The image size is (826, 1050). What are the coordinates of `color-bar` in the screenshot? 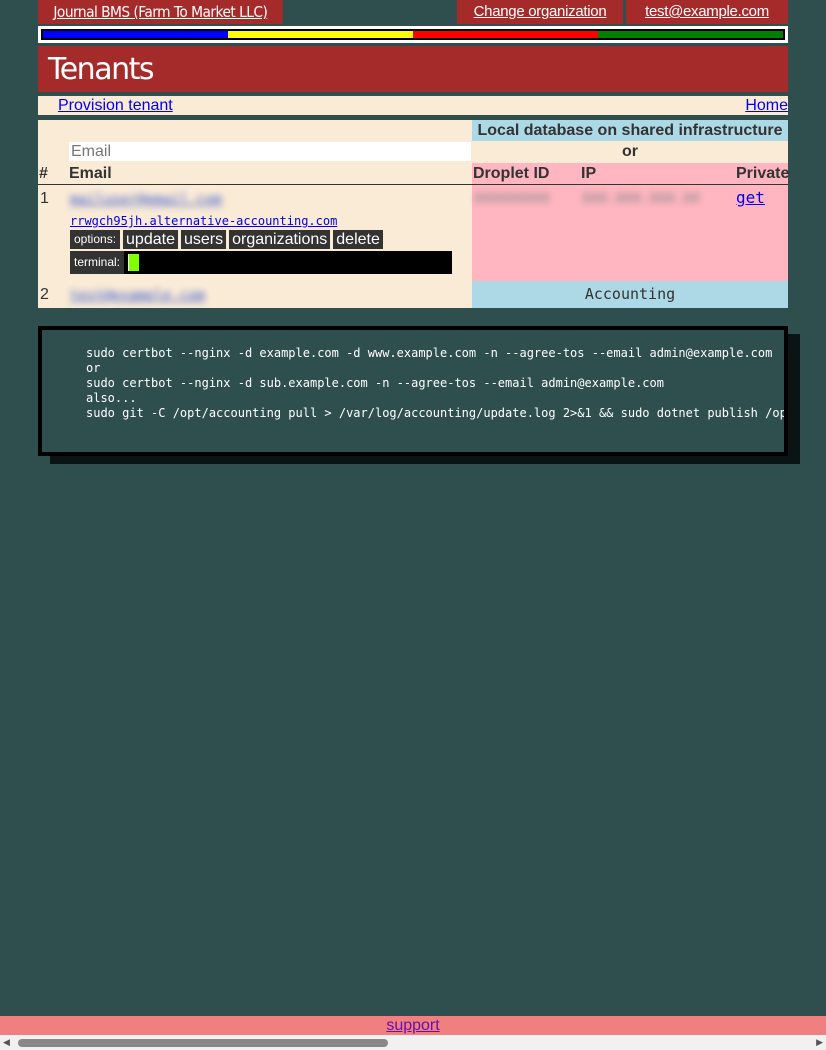 It's located at (413, 34).